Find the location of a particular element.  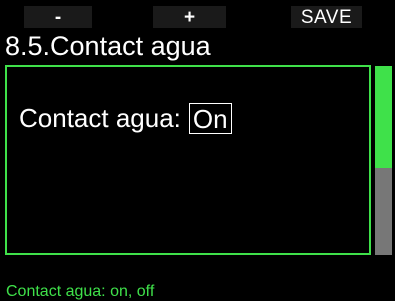

minus-button: - is located at coordinates (58, 17).